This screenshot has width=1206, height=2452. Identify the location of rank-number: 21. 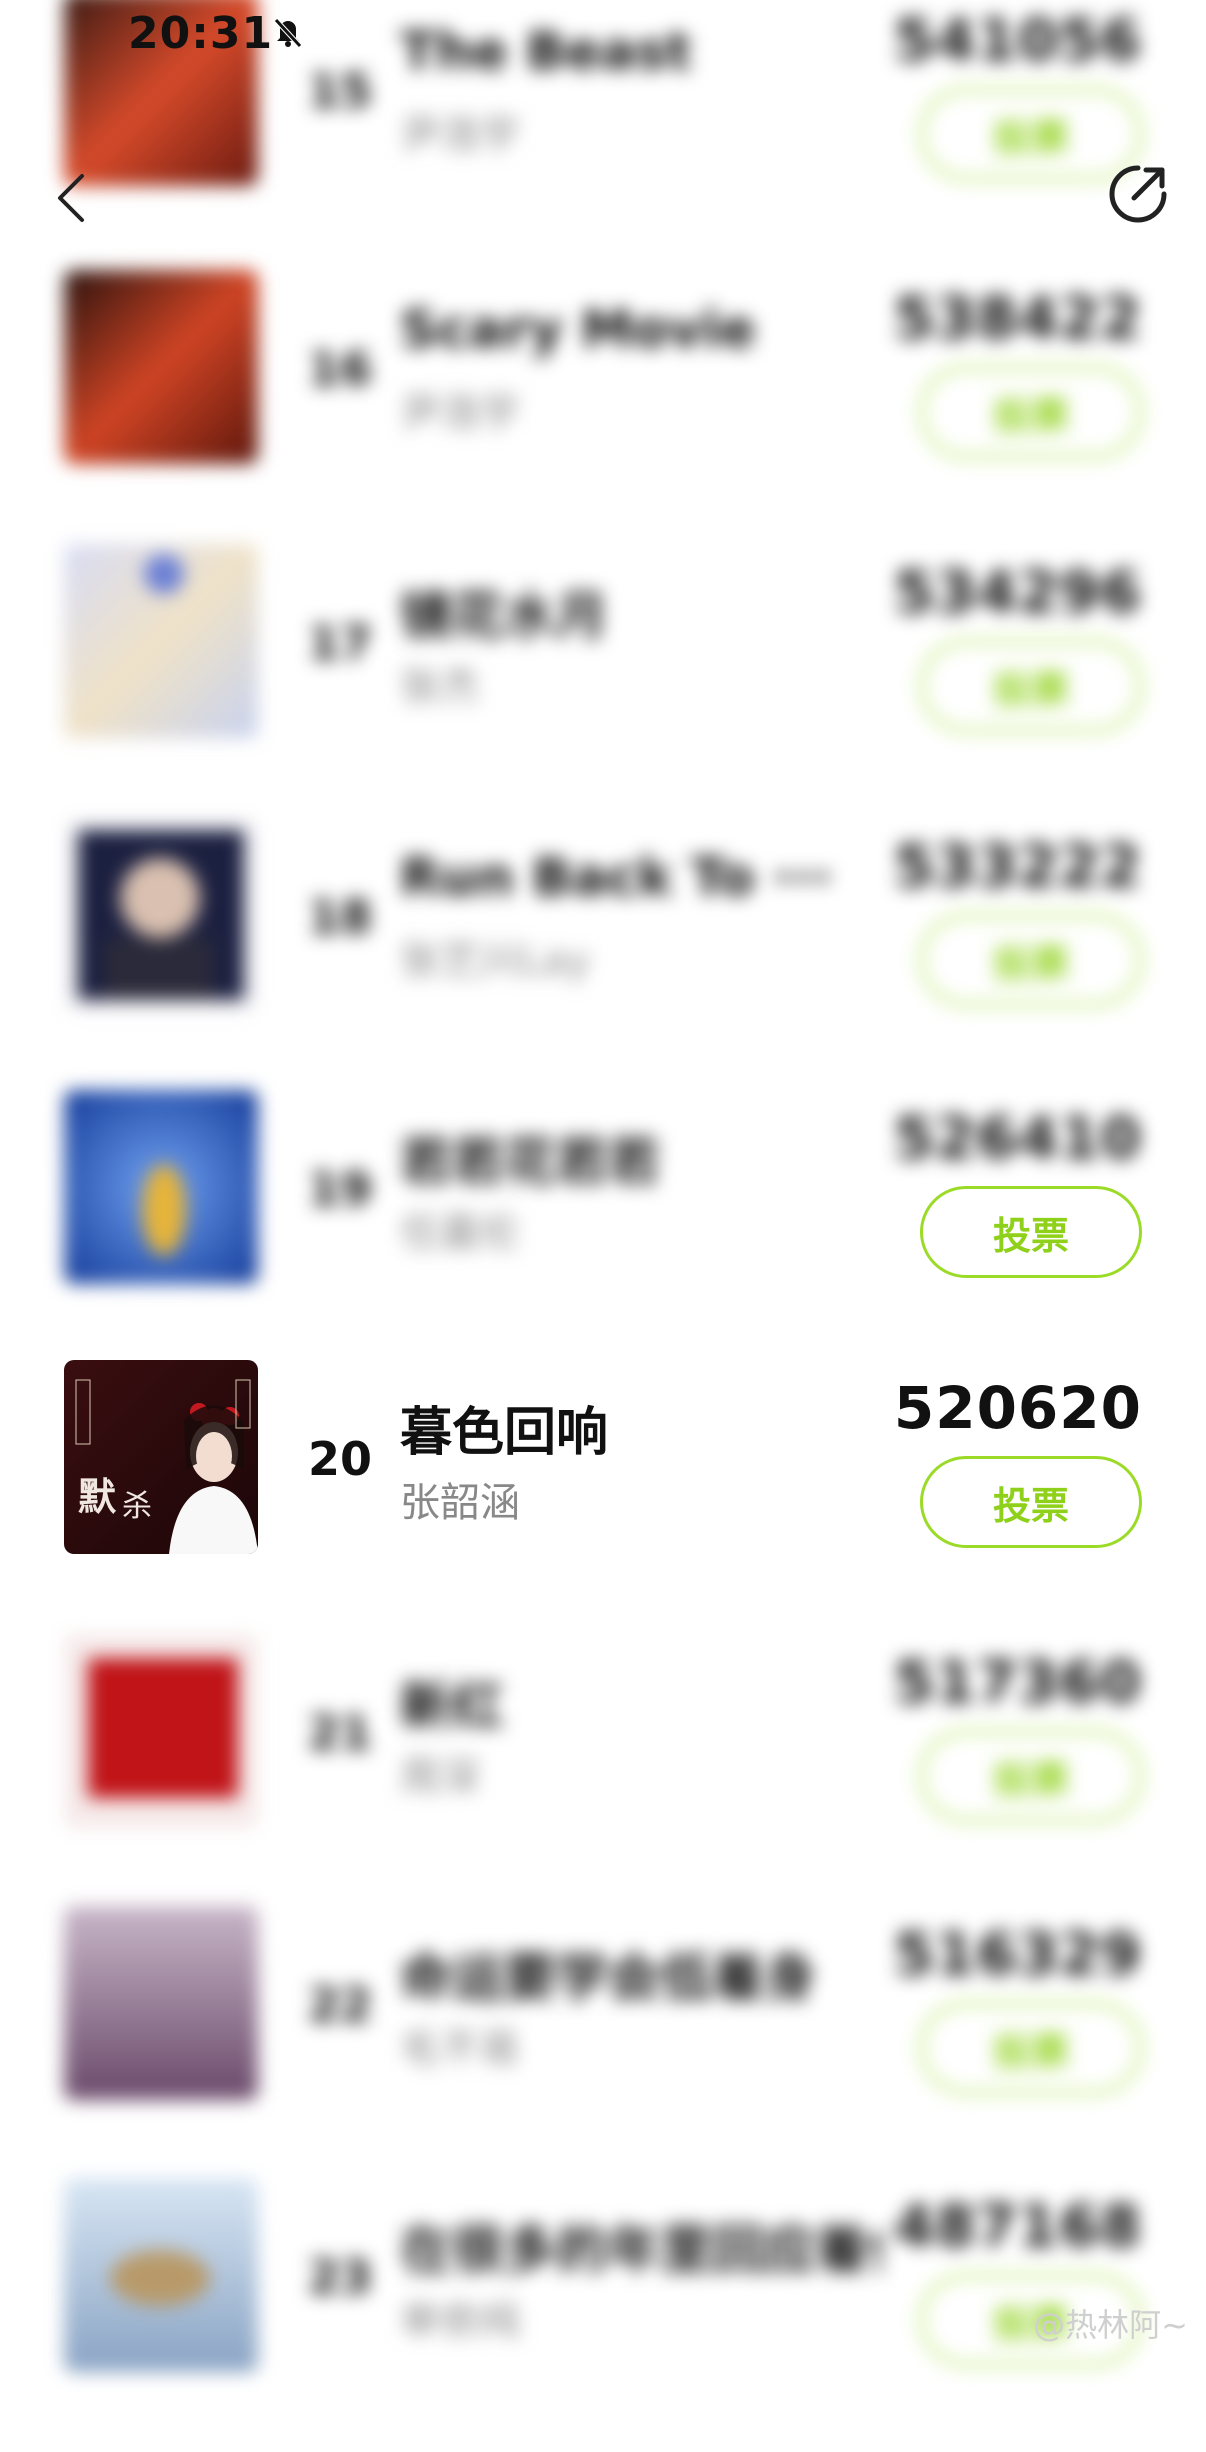
(339, 1733).